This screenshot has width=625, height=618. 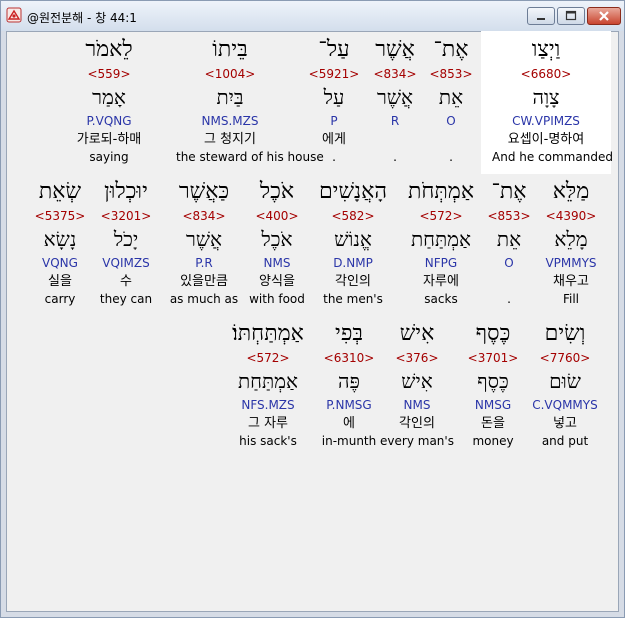 I want to click on hebrew-word: עַל־, so click(x=334, y=49).